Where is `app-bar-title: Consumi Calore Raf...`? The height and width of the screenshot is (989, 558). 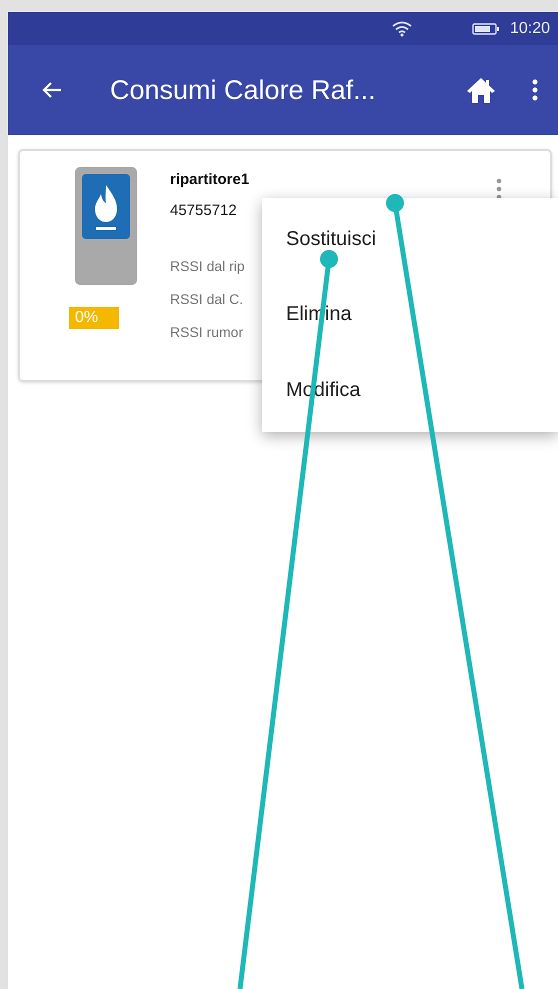
app-bar-title: Consumi Calore Raf... is located at coordinates (243, 90).